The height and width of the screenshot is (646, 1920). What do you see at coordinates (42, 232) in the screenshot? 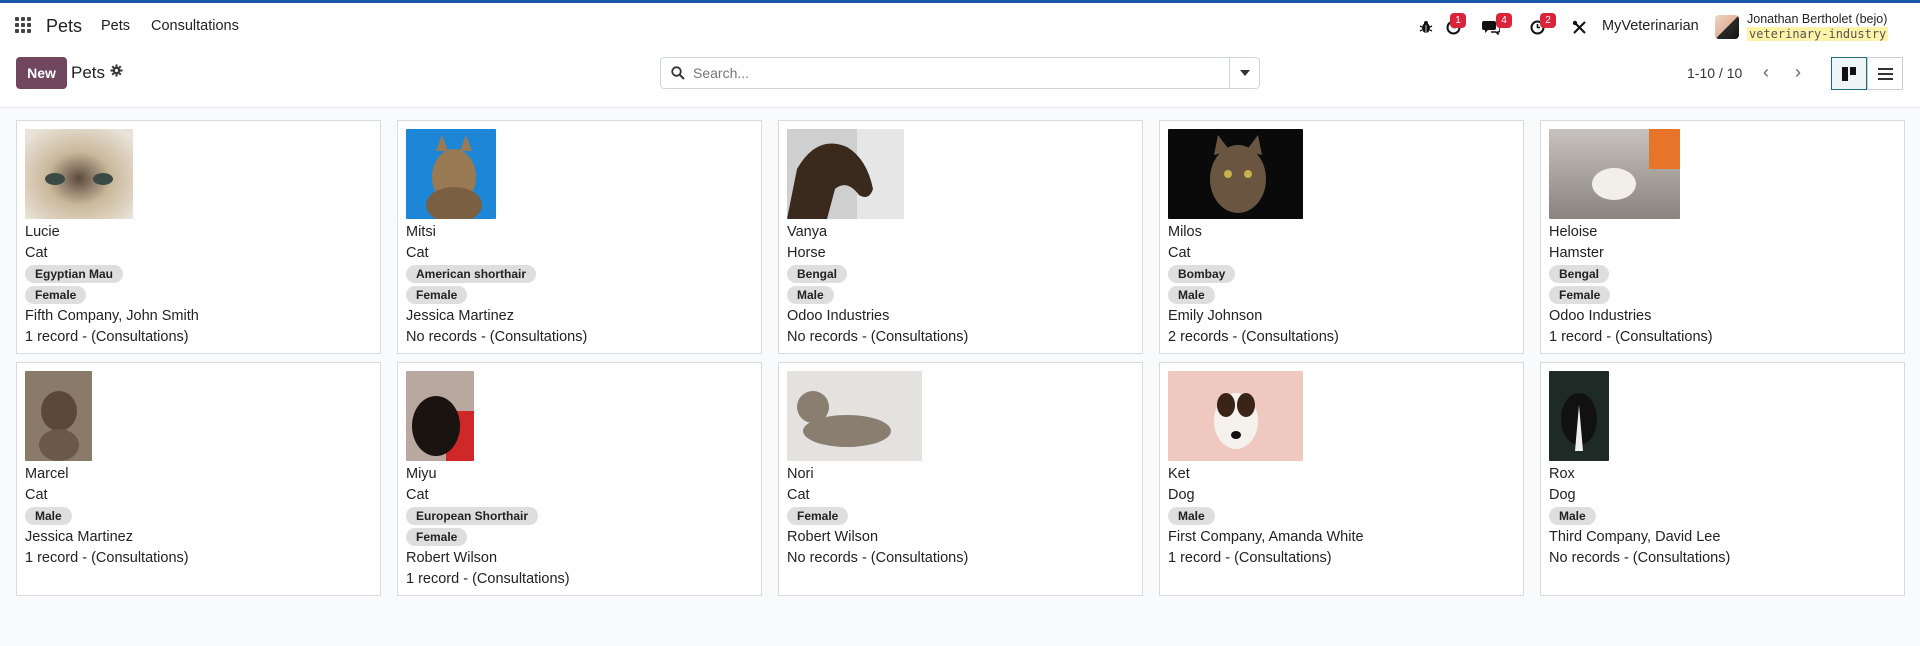
I see `pet-name: Lucie` at bounding box center [42, 232].